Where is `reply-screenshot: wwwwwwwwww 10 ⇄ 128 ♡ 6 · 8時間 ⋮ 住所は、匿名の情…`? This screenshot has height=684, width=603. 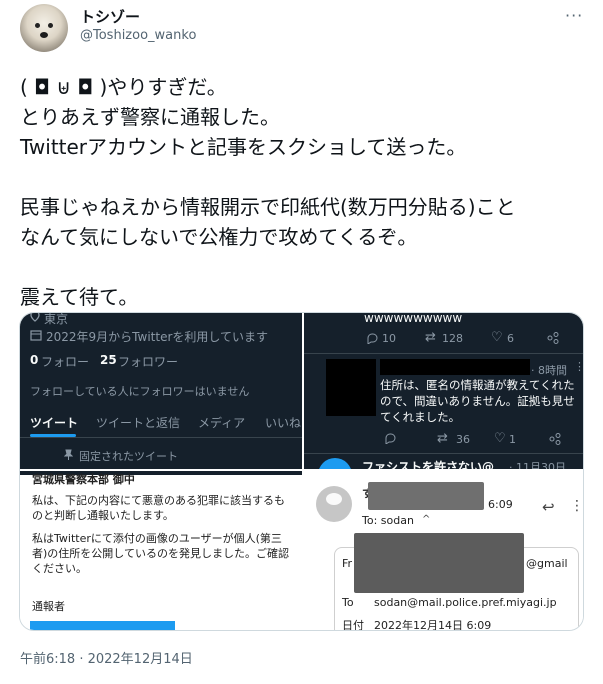 reply-screenshot: wwwwwwwwww 10 ⇄ 128 ♡ 6 · 8時間 ⋮ 住所は、匿名の情… is located at coordinates (443, 391).